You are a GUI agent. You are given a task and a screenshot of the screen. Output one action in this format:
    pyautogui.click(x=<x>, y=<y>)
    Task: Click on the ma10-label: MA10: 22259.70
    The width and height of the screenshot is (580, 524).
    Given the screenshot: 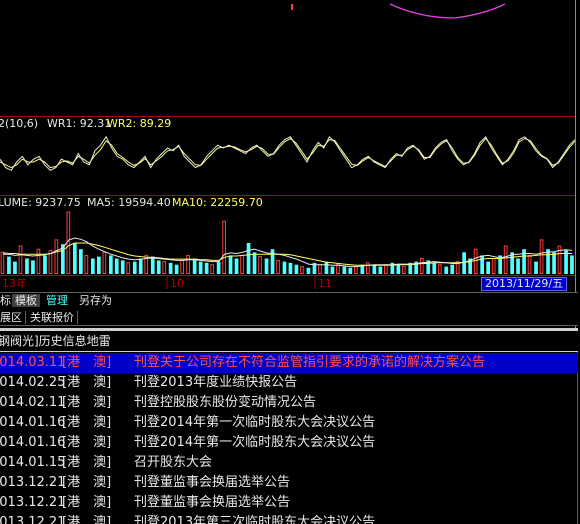 What is the action you would take?
    pyautogui.click(x=217, y=202)
    